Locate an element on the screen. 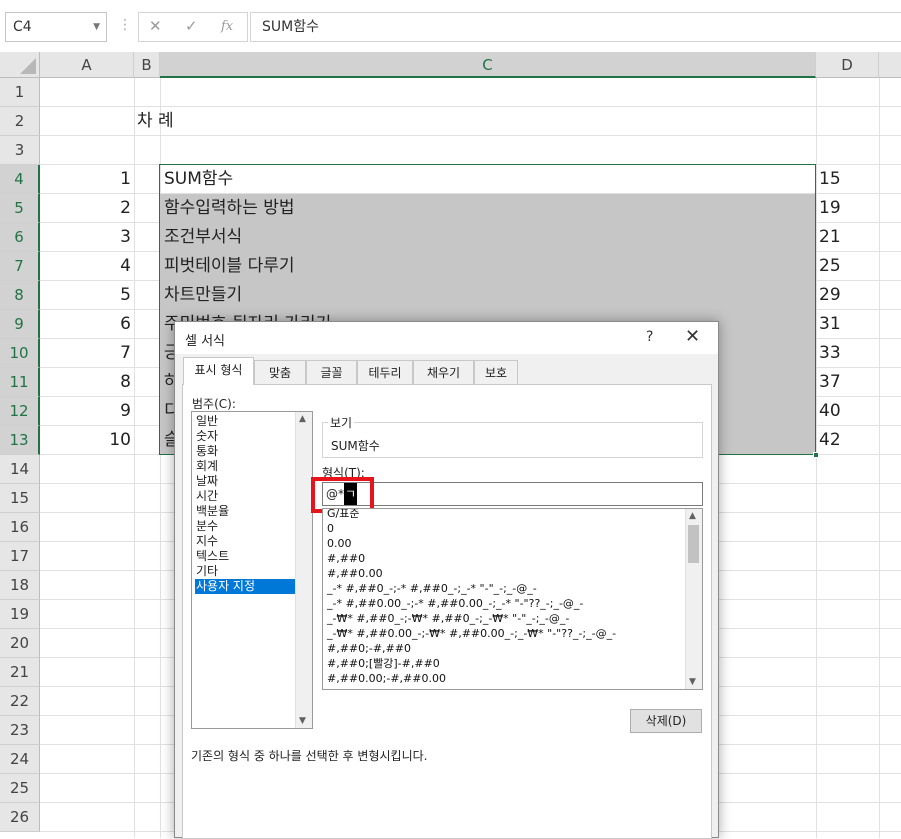 Image resolution: width=901 pixels, height=839 pixels. tab-6: 보호 is located at coordinates (496, 372).